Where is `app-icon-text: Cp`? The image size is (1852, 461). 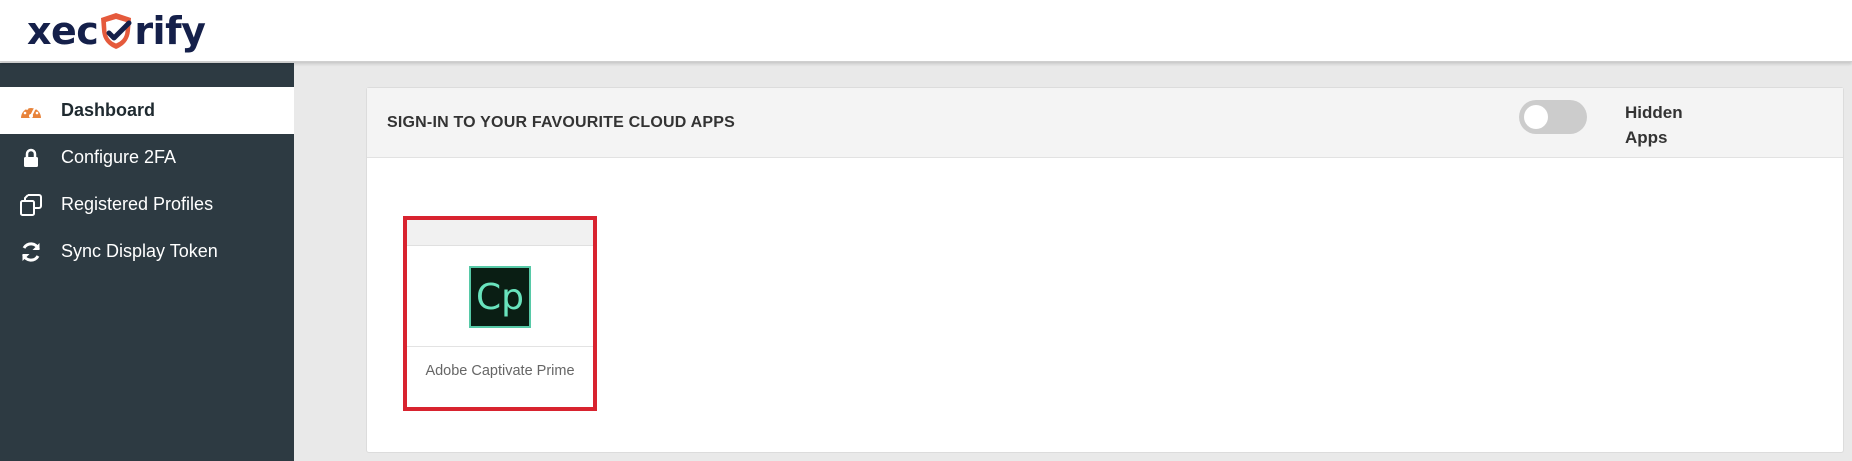
app-icon-text: Cp is located at coordinates (500, 297).